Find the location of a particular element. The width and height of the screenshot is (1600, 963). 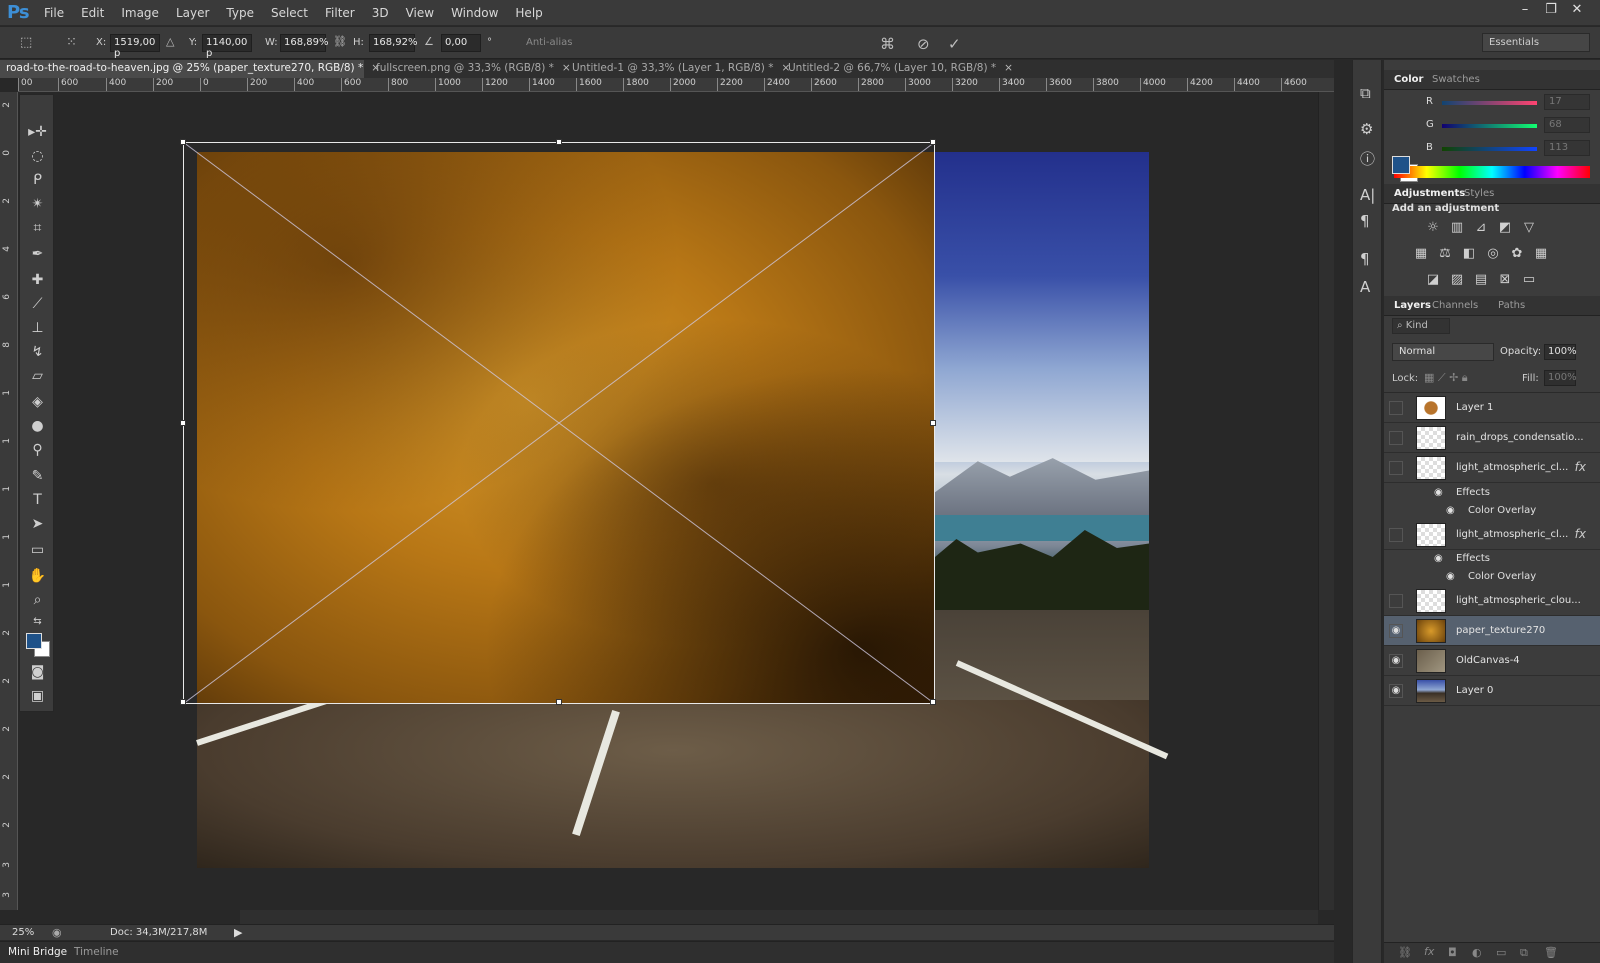

effects-row: ◉ Effects is located at coordinates (1492, 559).